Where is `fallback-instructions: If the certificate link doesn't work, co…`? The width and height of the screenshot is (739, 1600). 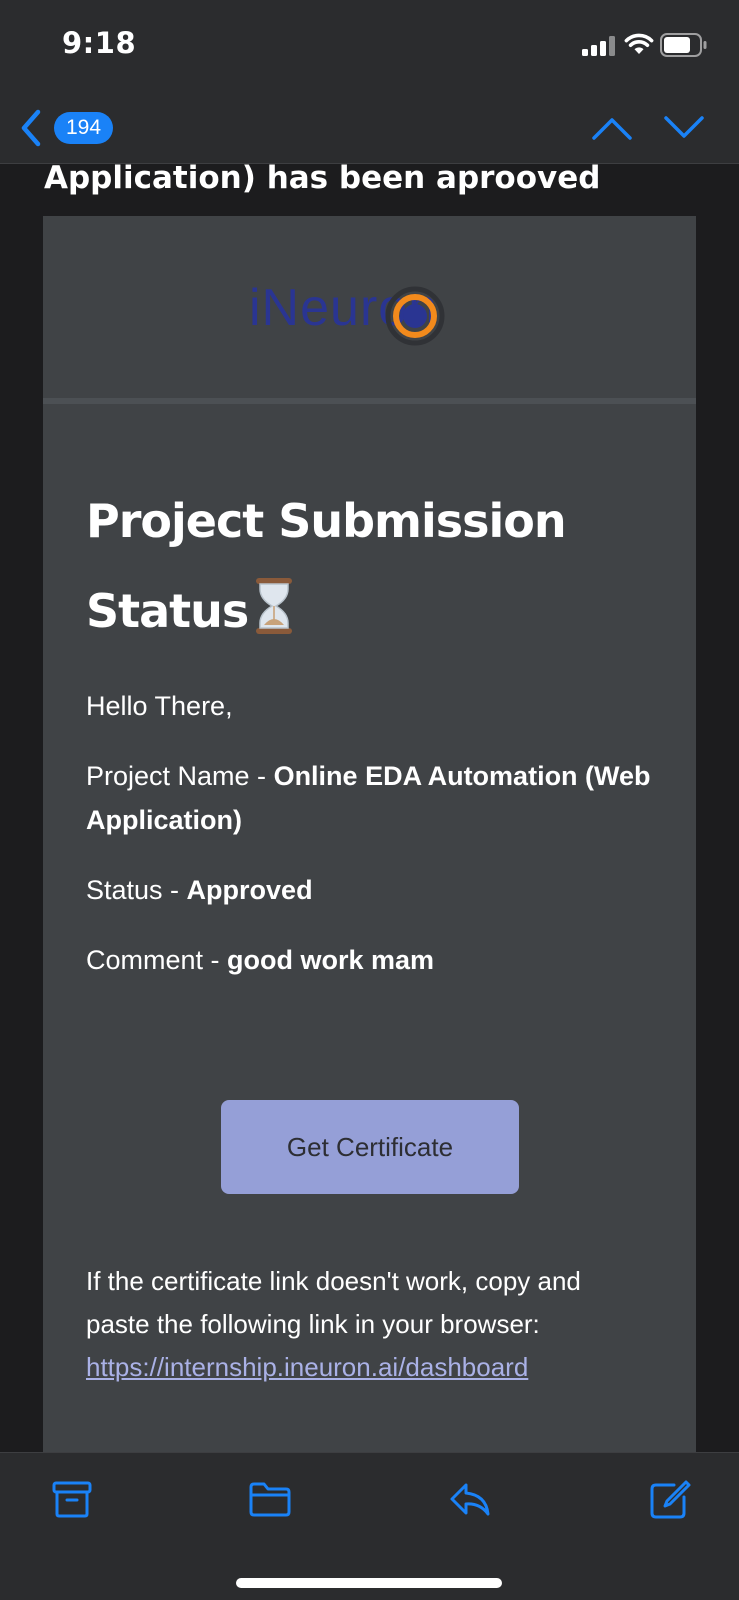 fallback-instructions: If the certificate link doesn't work, co… is located at coordinates (366, 1324).